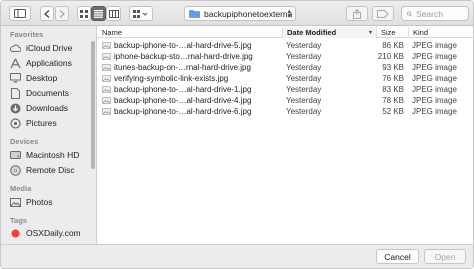 Image resolution: width=474 pixels, height=269 pixels. I want to click on file-name: itunes-backup-on-…rnal-hard-drive.jpg, so click(182, 67).